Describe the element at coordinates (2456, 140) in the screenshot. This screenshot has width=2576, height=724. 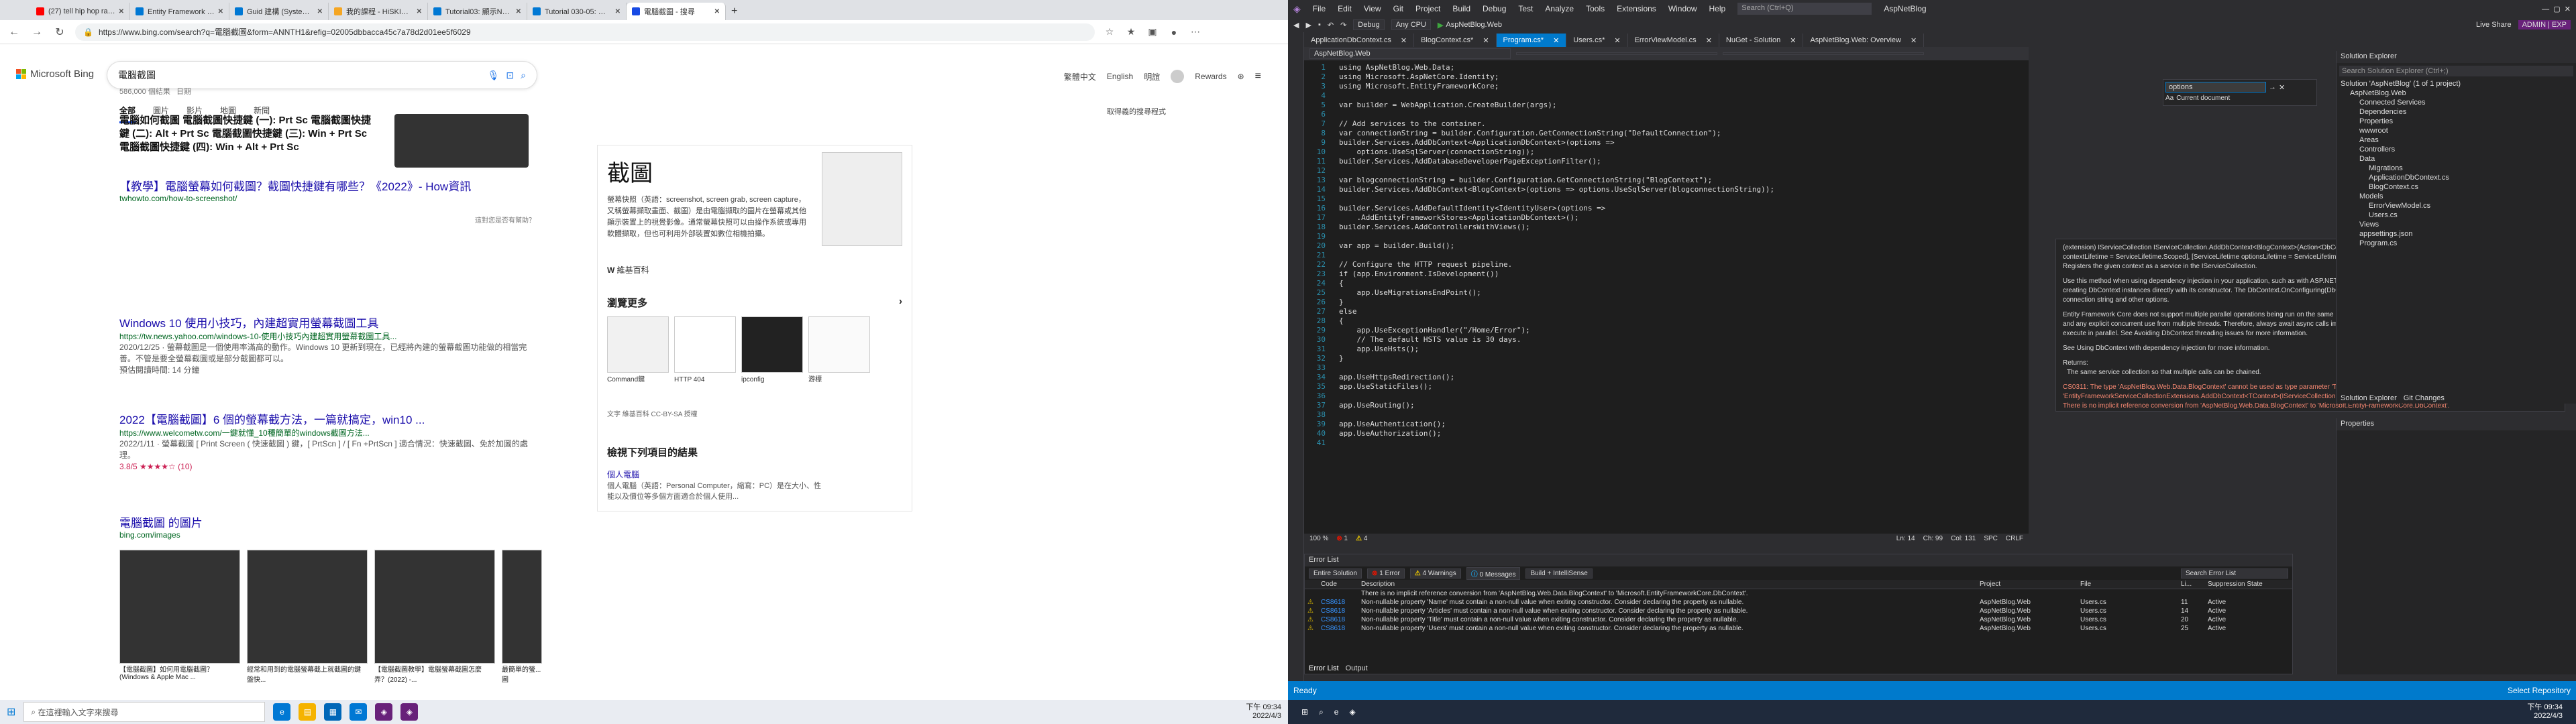
I see `tree-item: Areas` at that location.